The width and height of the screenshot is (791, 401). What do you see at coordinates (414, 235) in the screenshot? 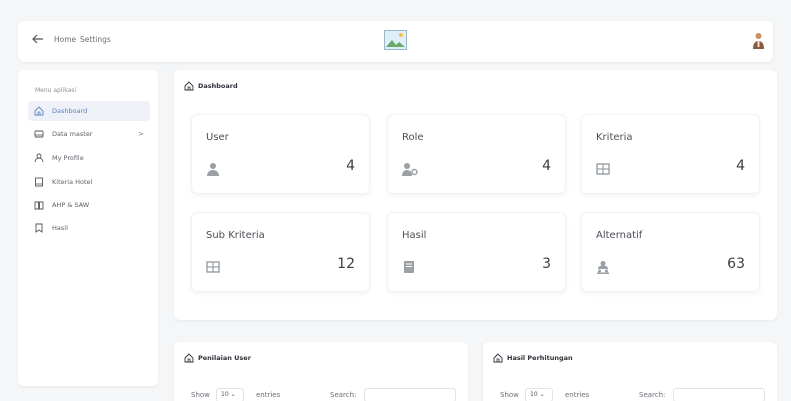
I see `stat-label: Hasil` at bounding box center [414, 235].